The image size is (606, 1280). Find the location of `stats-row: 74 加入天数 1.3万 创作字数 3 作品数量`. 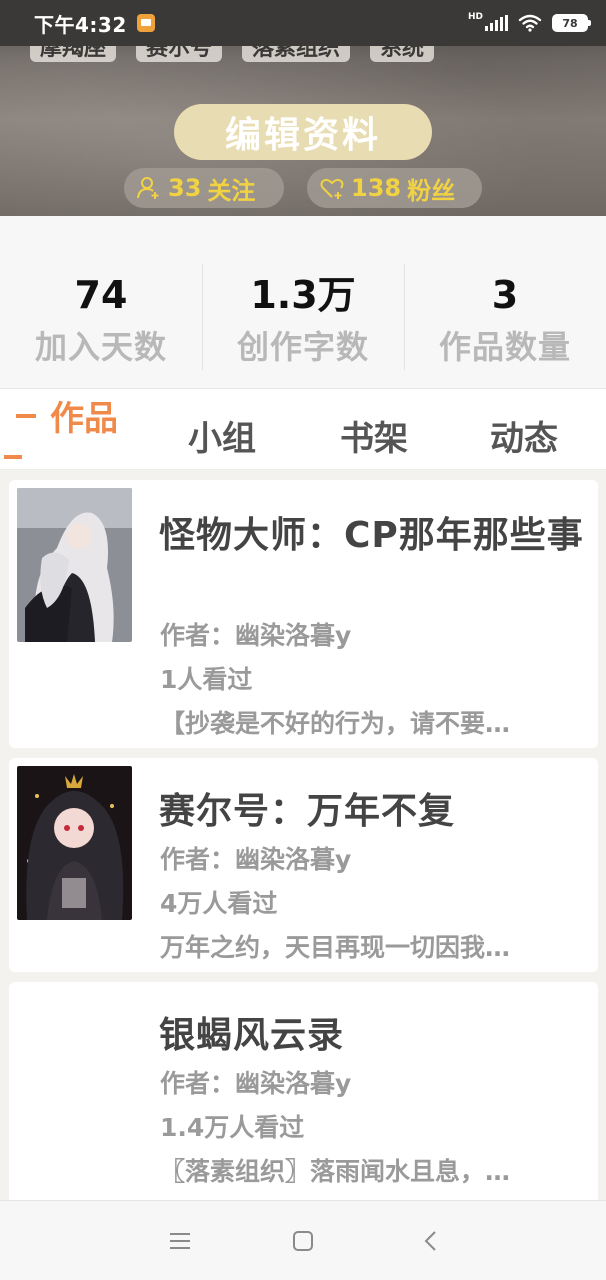

stats-row: 74 加入天数 1.3万 创作字数 3 作品数量 is located at coordinates (303, 302).